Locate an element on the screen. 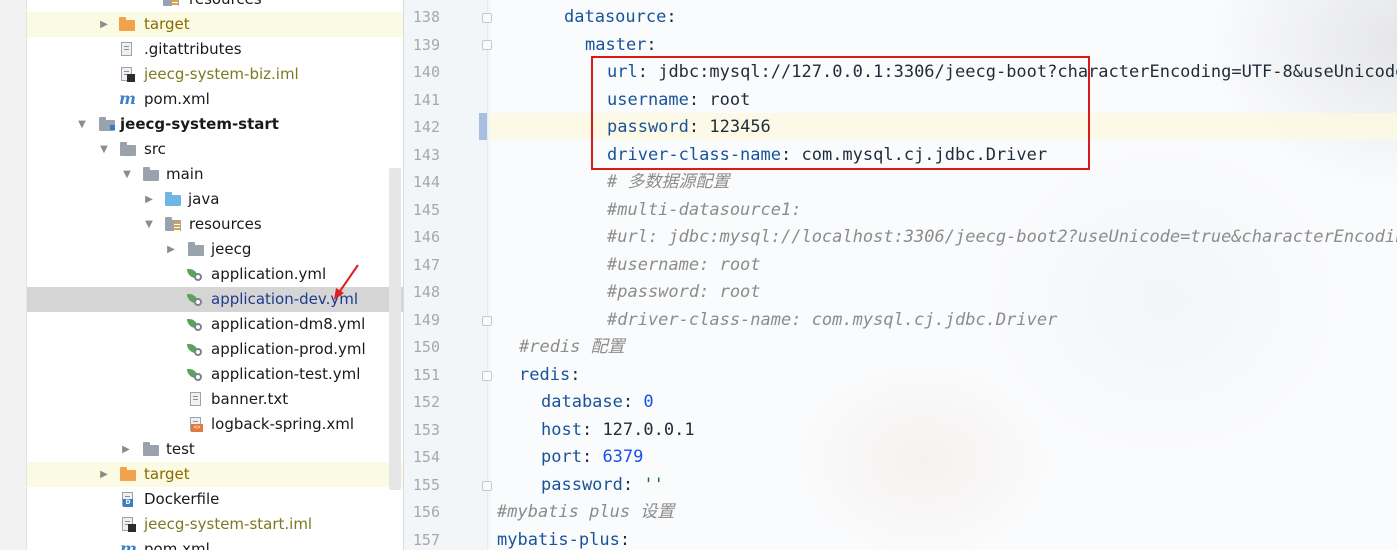 Image resolution: width=1397 pixels, height=550 pixels. tree-item-label: resources is located at coordinates (225, 6).